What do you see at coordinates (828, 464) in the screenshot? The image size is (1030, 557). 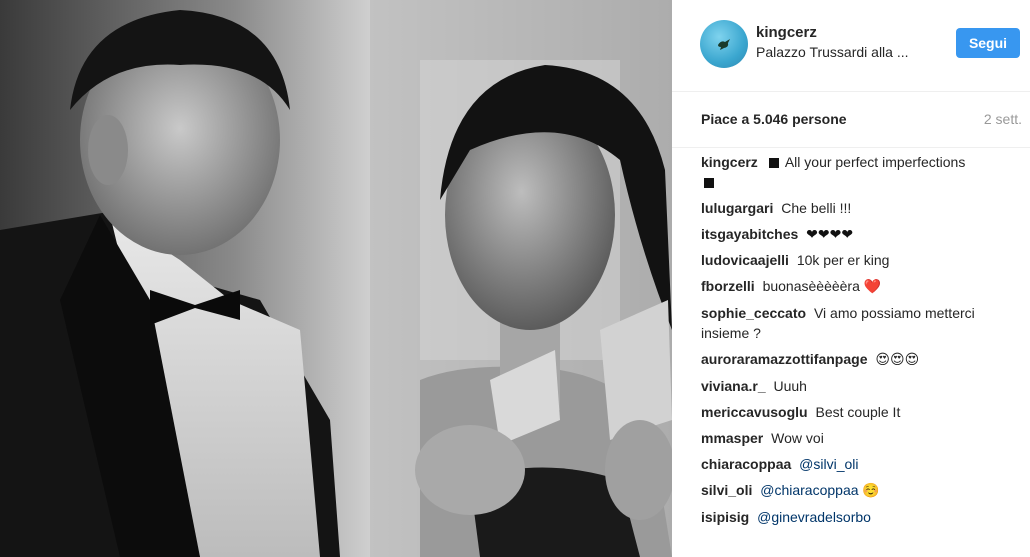 I see `comment-mention: @silvi_oli` at bounding box center [828, 464].